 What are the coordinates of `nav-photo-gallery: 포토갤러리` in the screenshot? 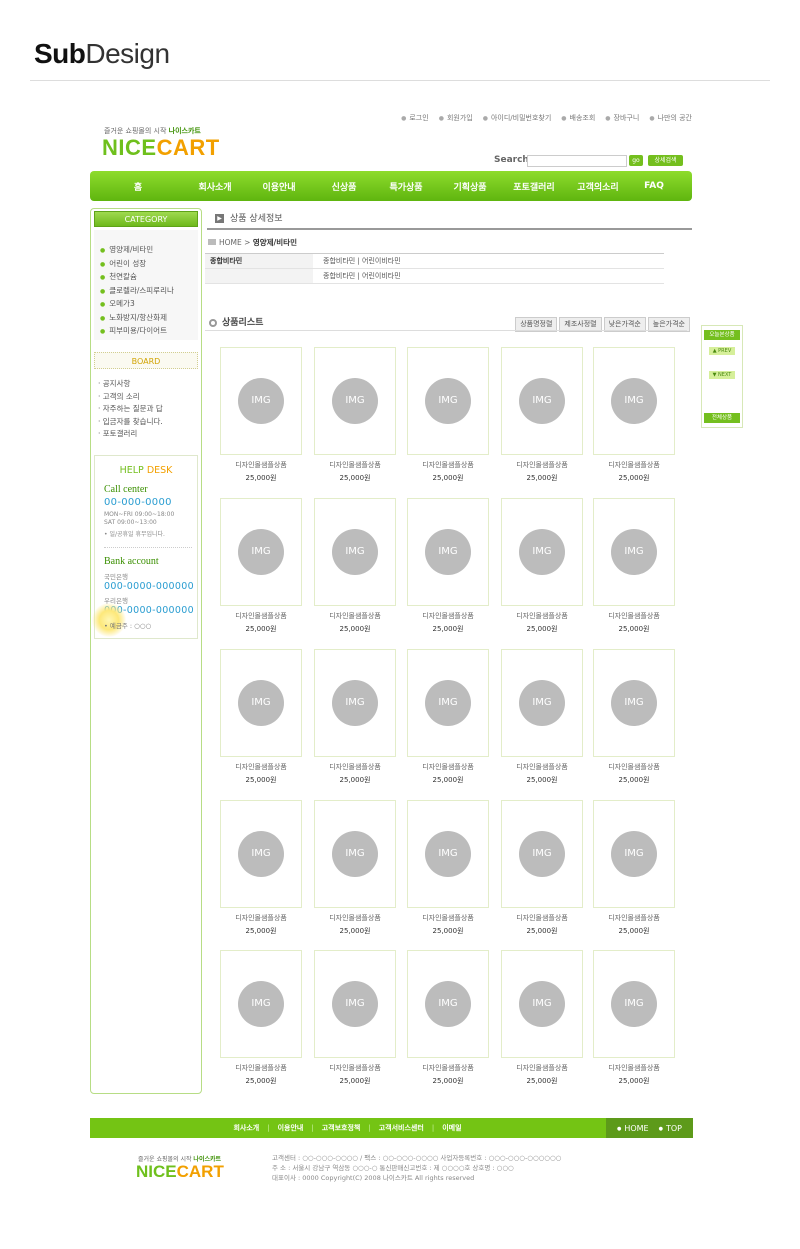 It's located at (534, 186).